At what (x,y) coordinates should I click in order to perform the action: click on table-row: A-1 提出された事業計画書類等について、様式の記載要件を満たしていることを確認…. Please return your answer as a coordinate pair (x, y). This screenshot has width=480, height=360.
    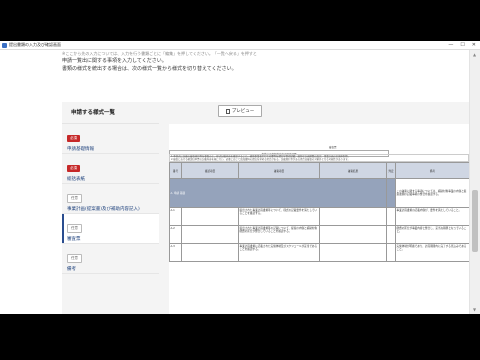
    Looking at the image, I should click on (319, 216).